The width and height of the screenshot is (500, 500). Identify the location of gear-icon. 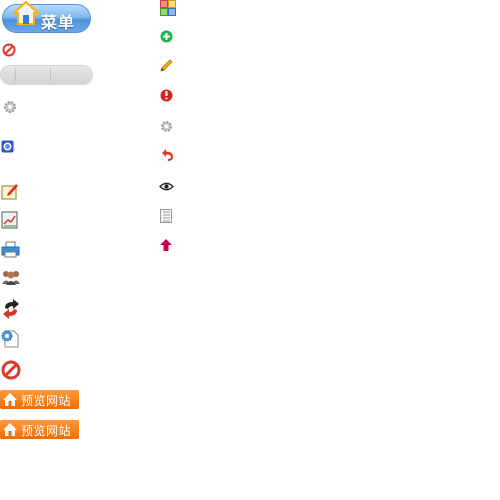
(166, 126).